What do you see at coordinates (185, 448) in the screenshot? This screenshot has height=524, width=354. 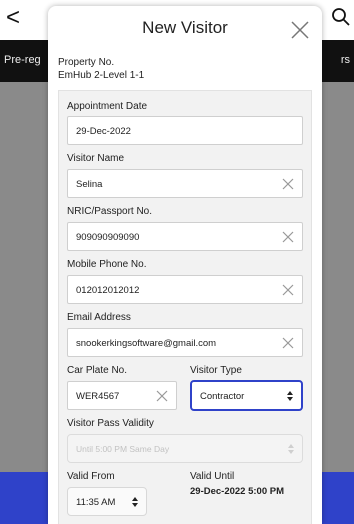 I see `pass-validity-select: Until 5:00 PM Same Day` at bounding box center [185, 448].